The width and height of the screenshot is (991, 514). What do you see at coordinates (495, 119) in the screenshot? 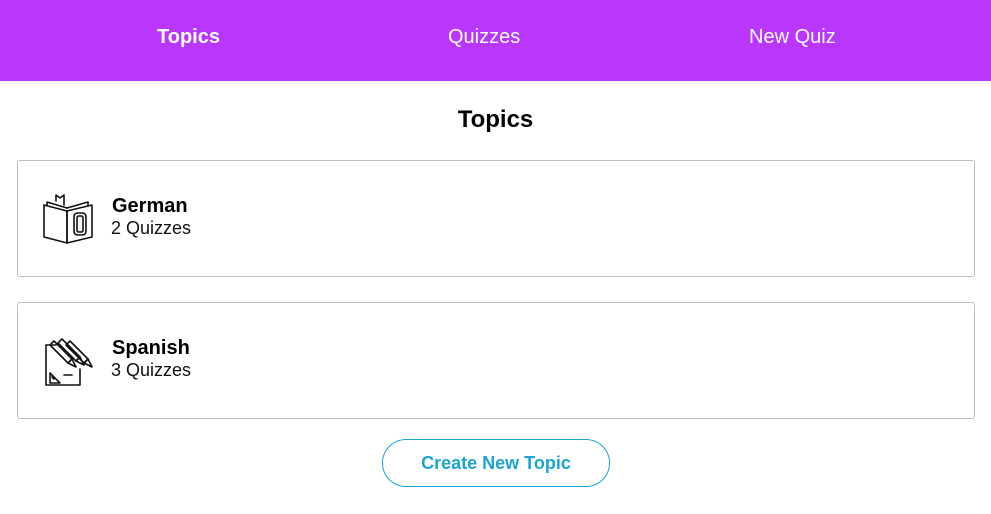
I see `page-title: Topics` at bounding box center [495, 119].